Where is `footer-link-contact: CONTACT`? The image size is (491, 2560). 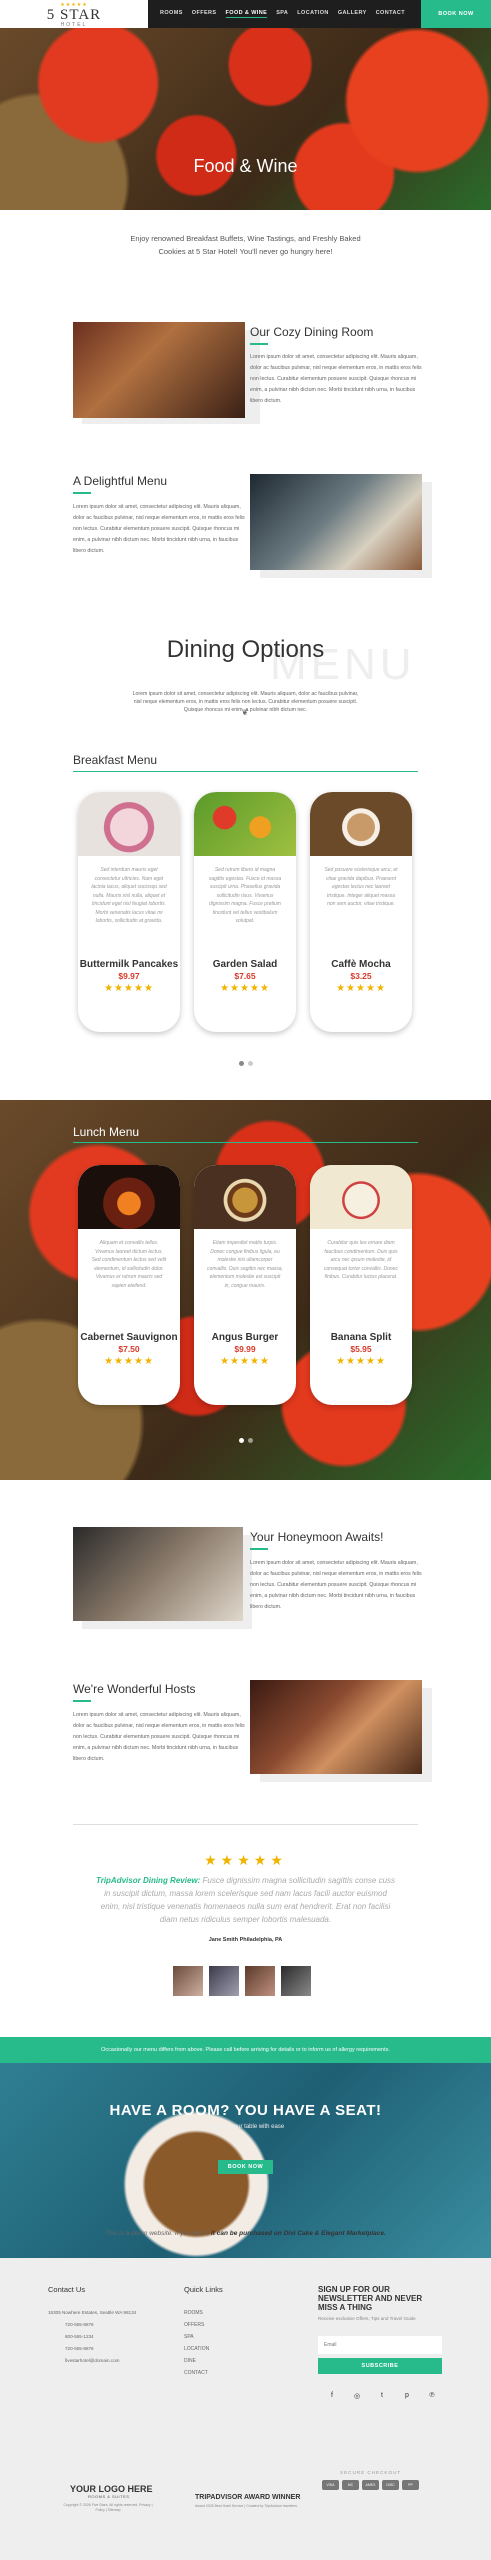 footer-link-contact: CONTACT is located at coordinates (196, 2373).